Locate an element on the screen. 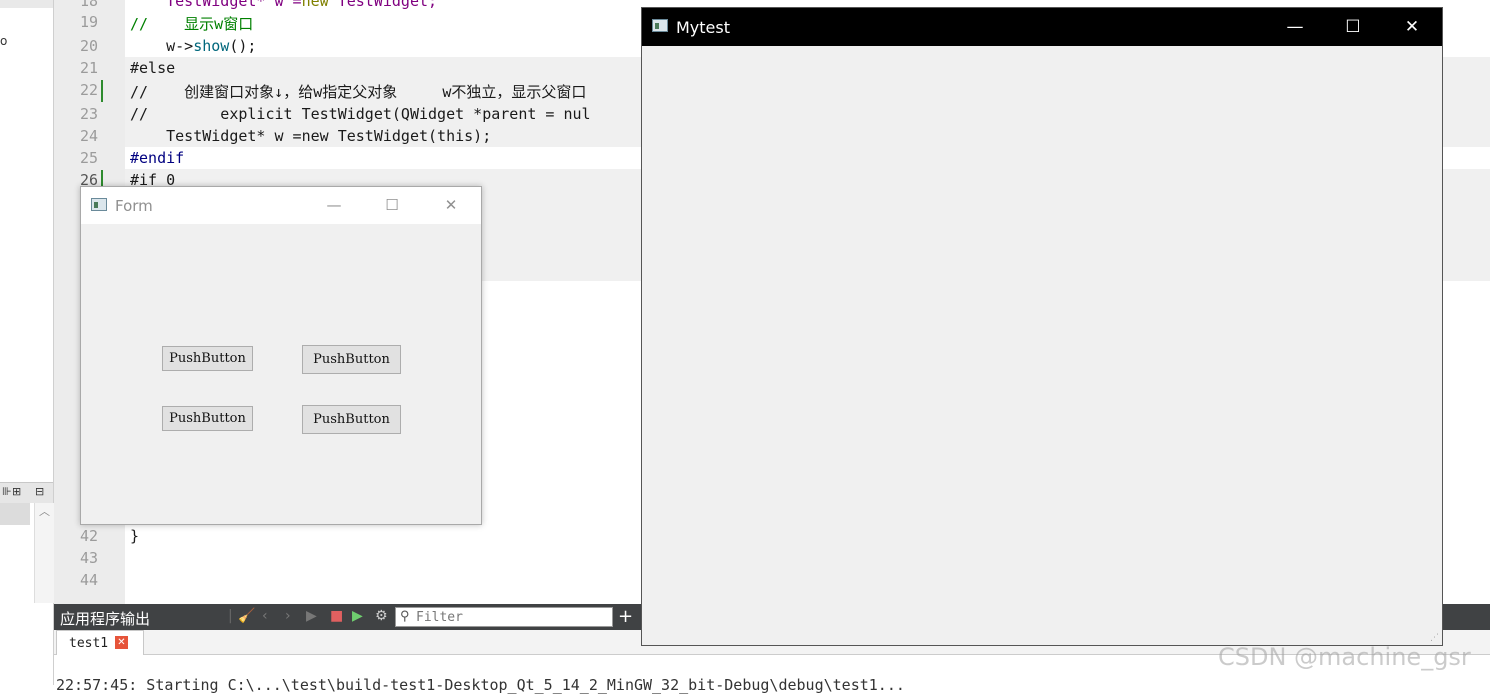 The width and height of the screenshot is (1490, 694). settings-gear-icon: ⚙ is located at coordinates (381, 616).